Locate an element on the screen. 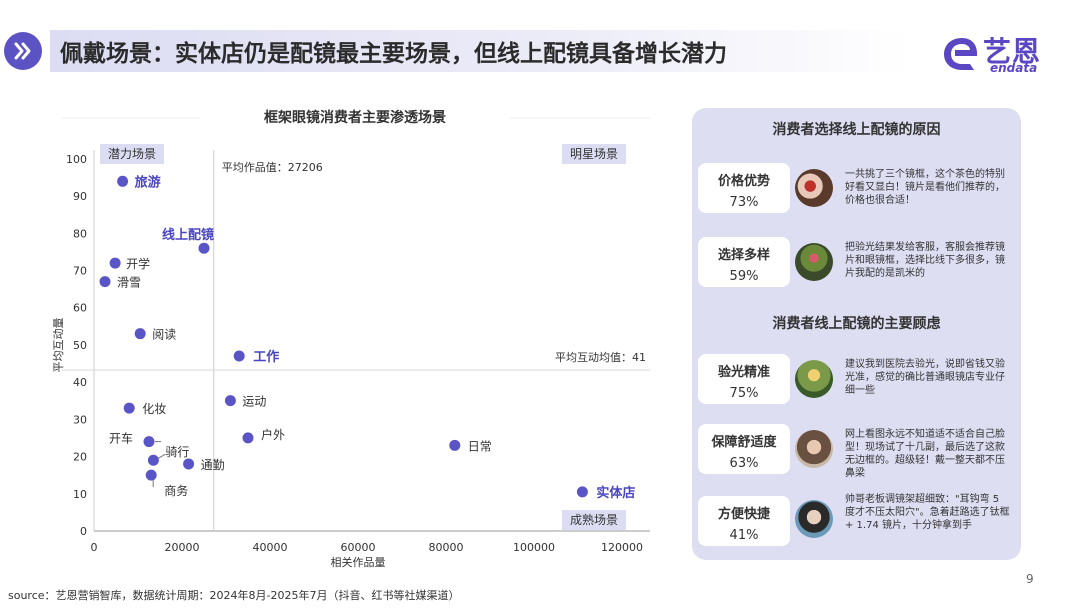  y-tick-label: 10 is located at coordinates (80, 494).